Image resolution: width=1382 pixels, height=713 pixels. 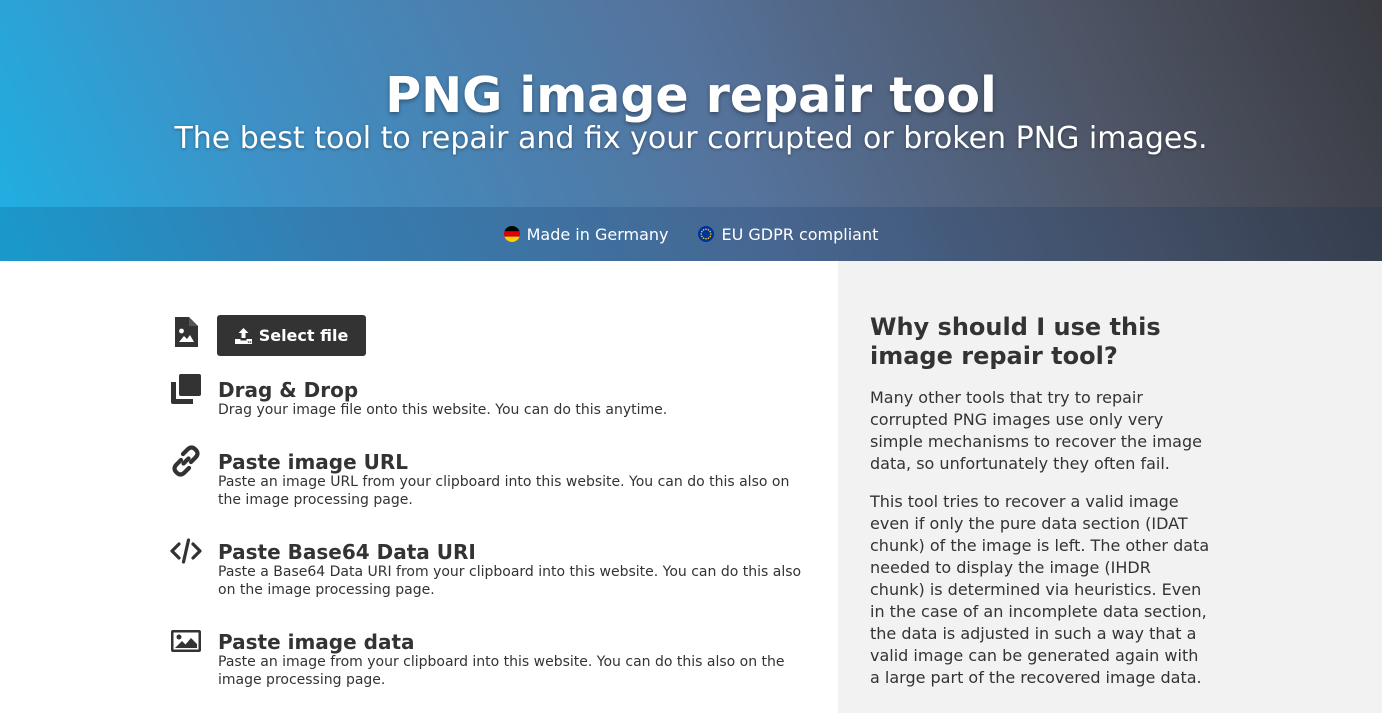 I want to click on link-icon, so click(x=186, y=461).